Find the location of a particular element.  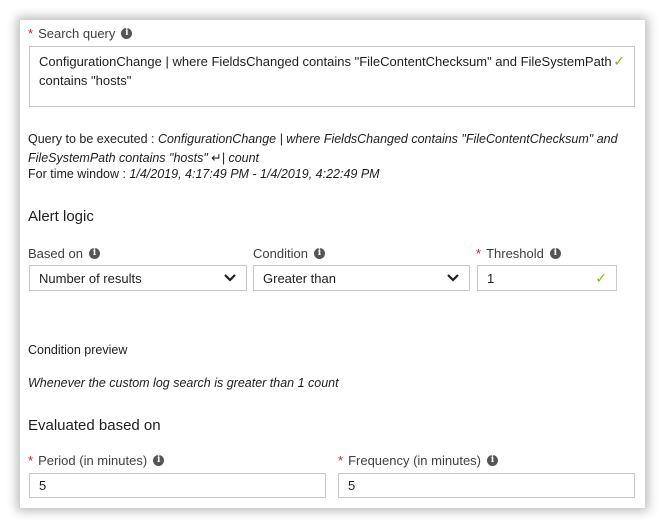

frequency-value: 5 is located at coordinates (352, 485).